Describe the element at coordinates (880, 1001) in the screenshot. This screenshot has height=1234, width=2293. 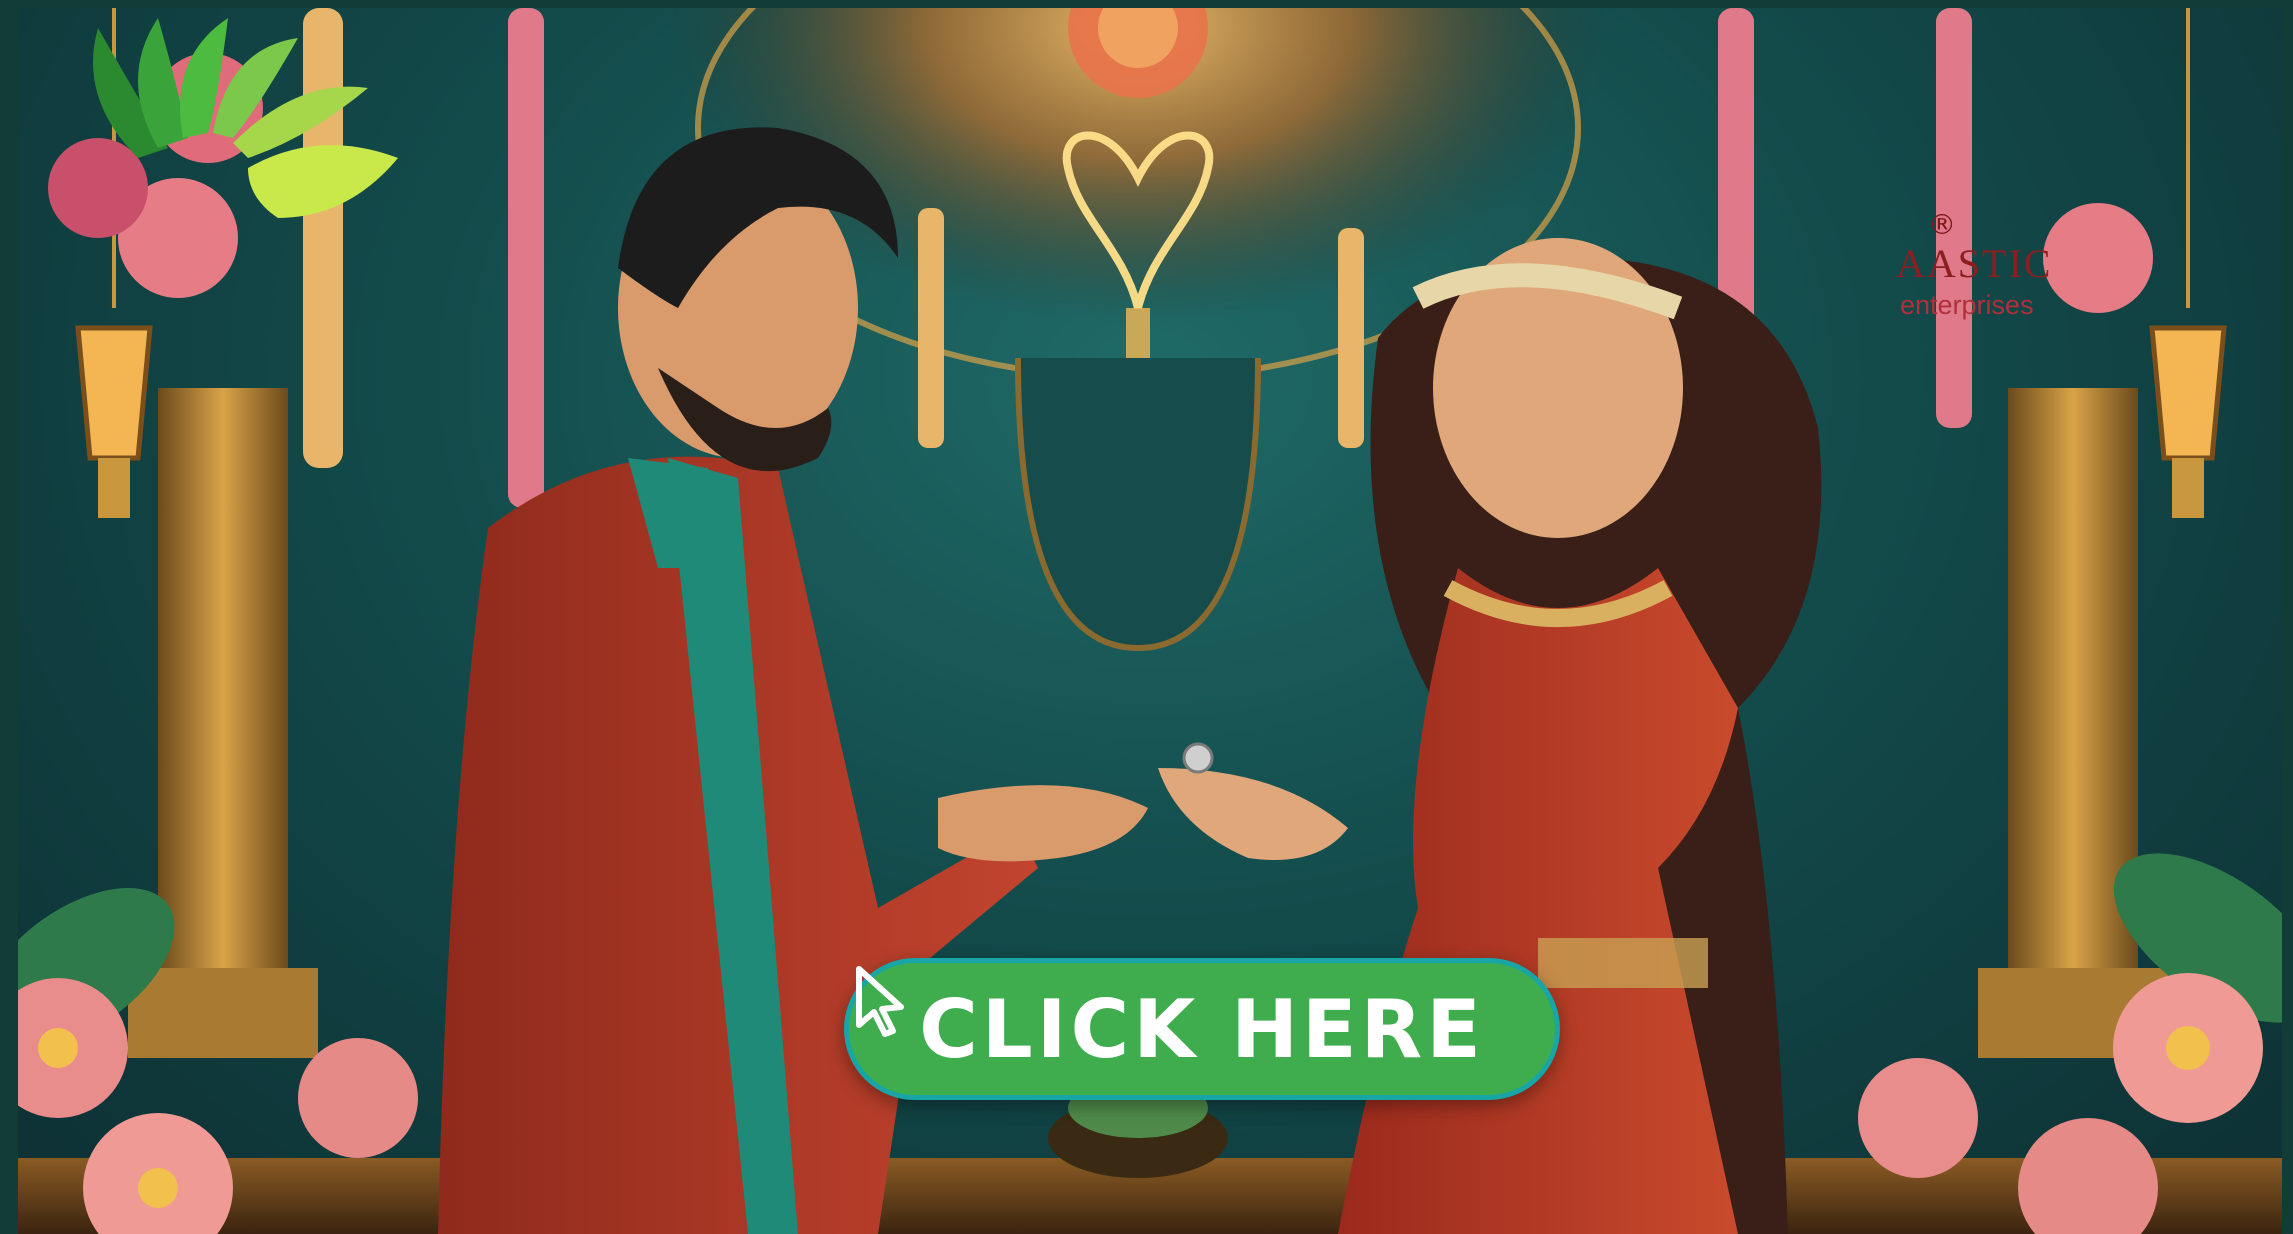
I see `cursor-arrow-icon` at that location.